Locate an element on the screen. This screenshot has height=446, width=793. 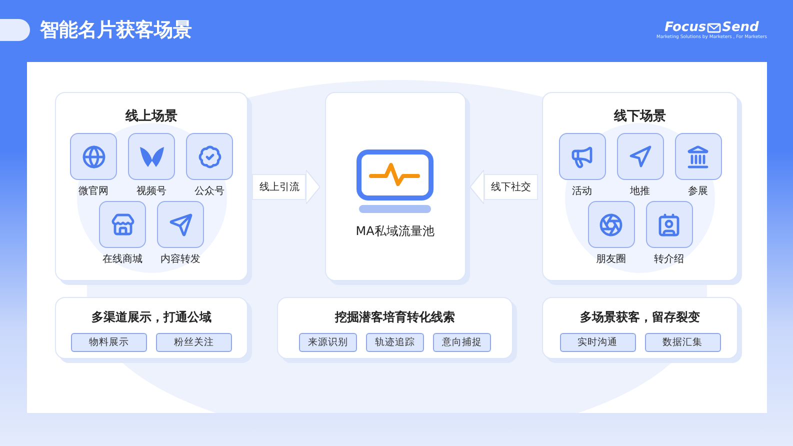
scene-label: 转介绍 is located at coordinates (669, 259).